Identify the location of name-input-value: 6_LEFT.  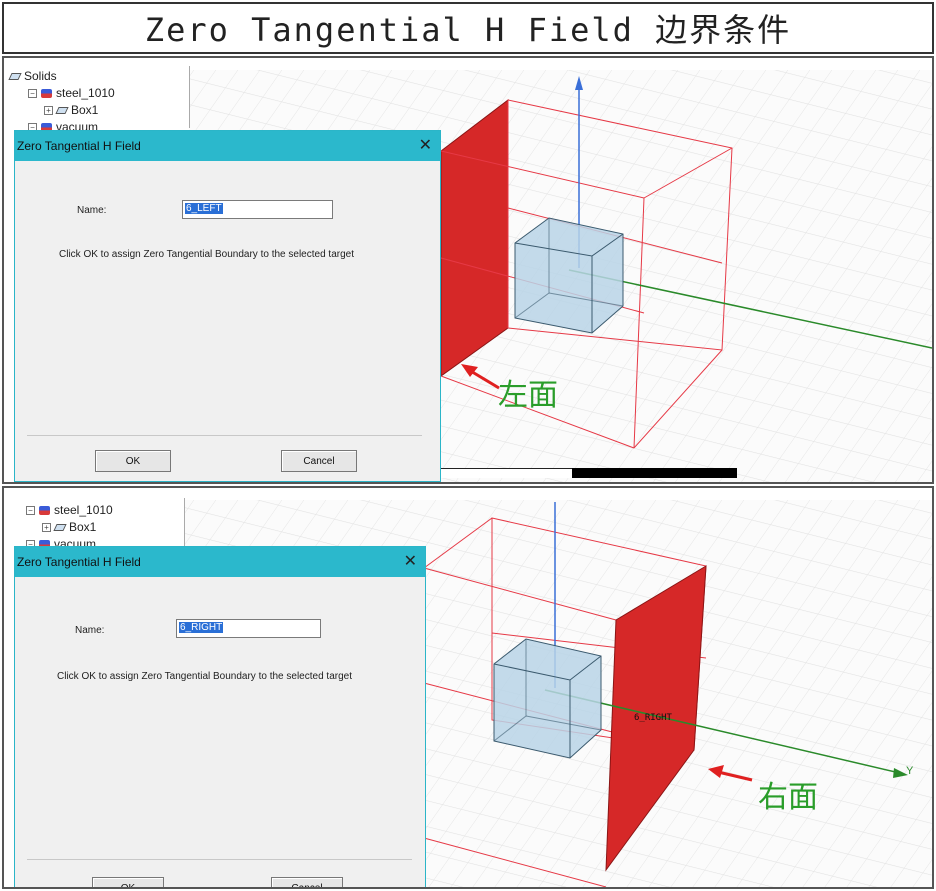
(204, 208).